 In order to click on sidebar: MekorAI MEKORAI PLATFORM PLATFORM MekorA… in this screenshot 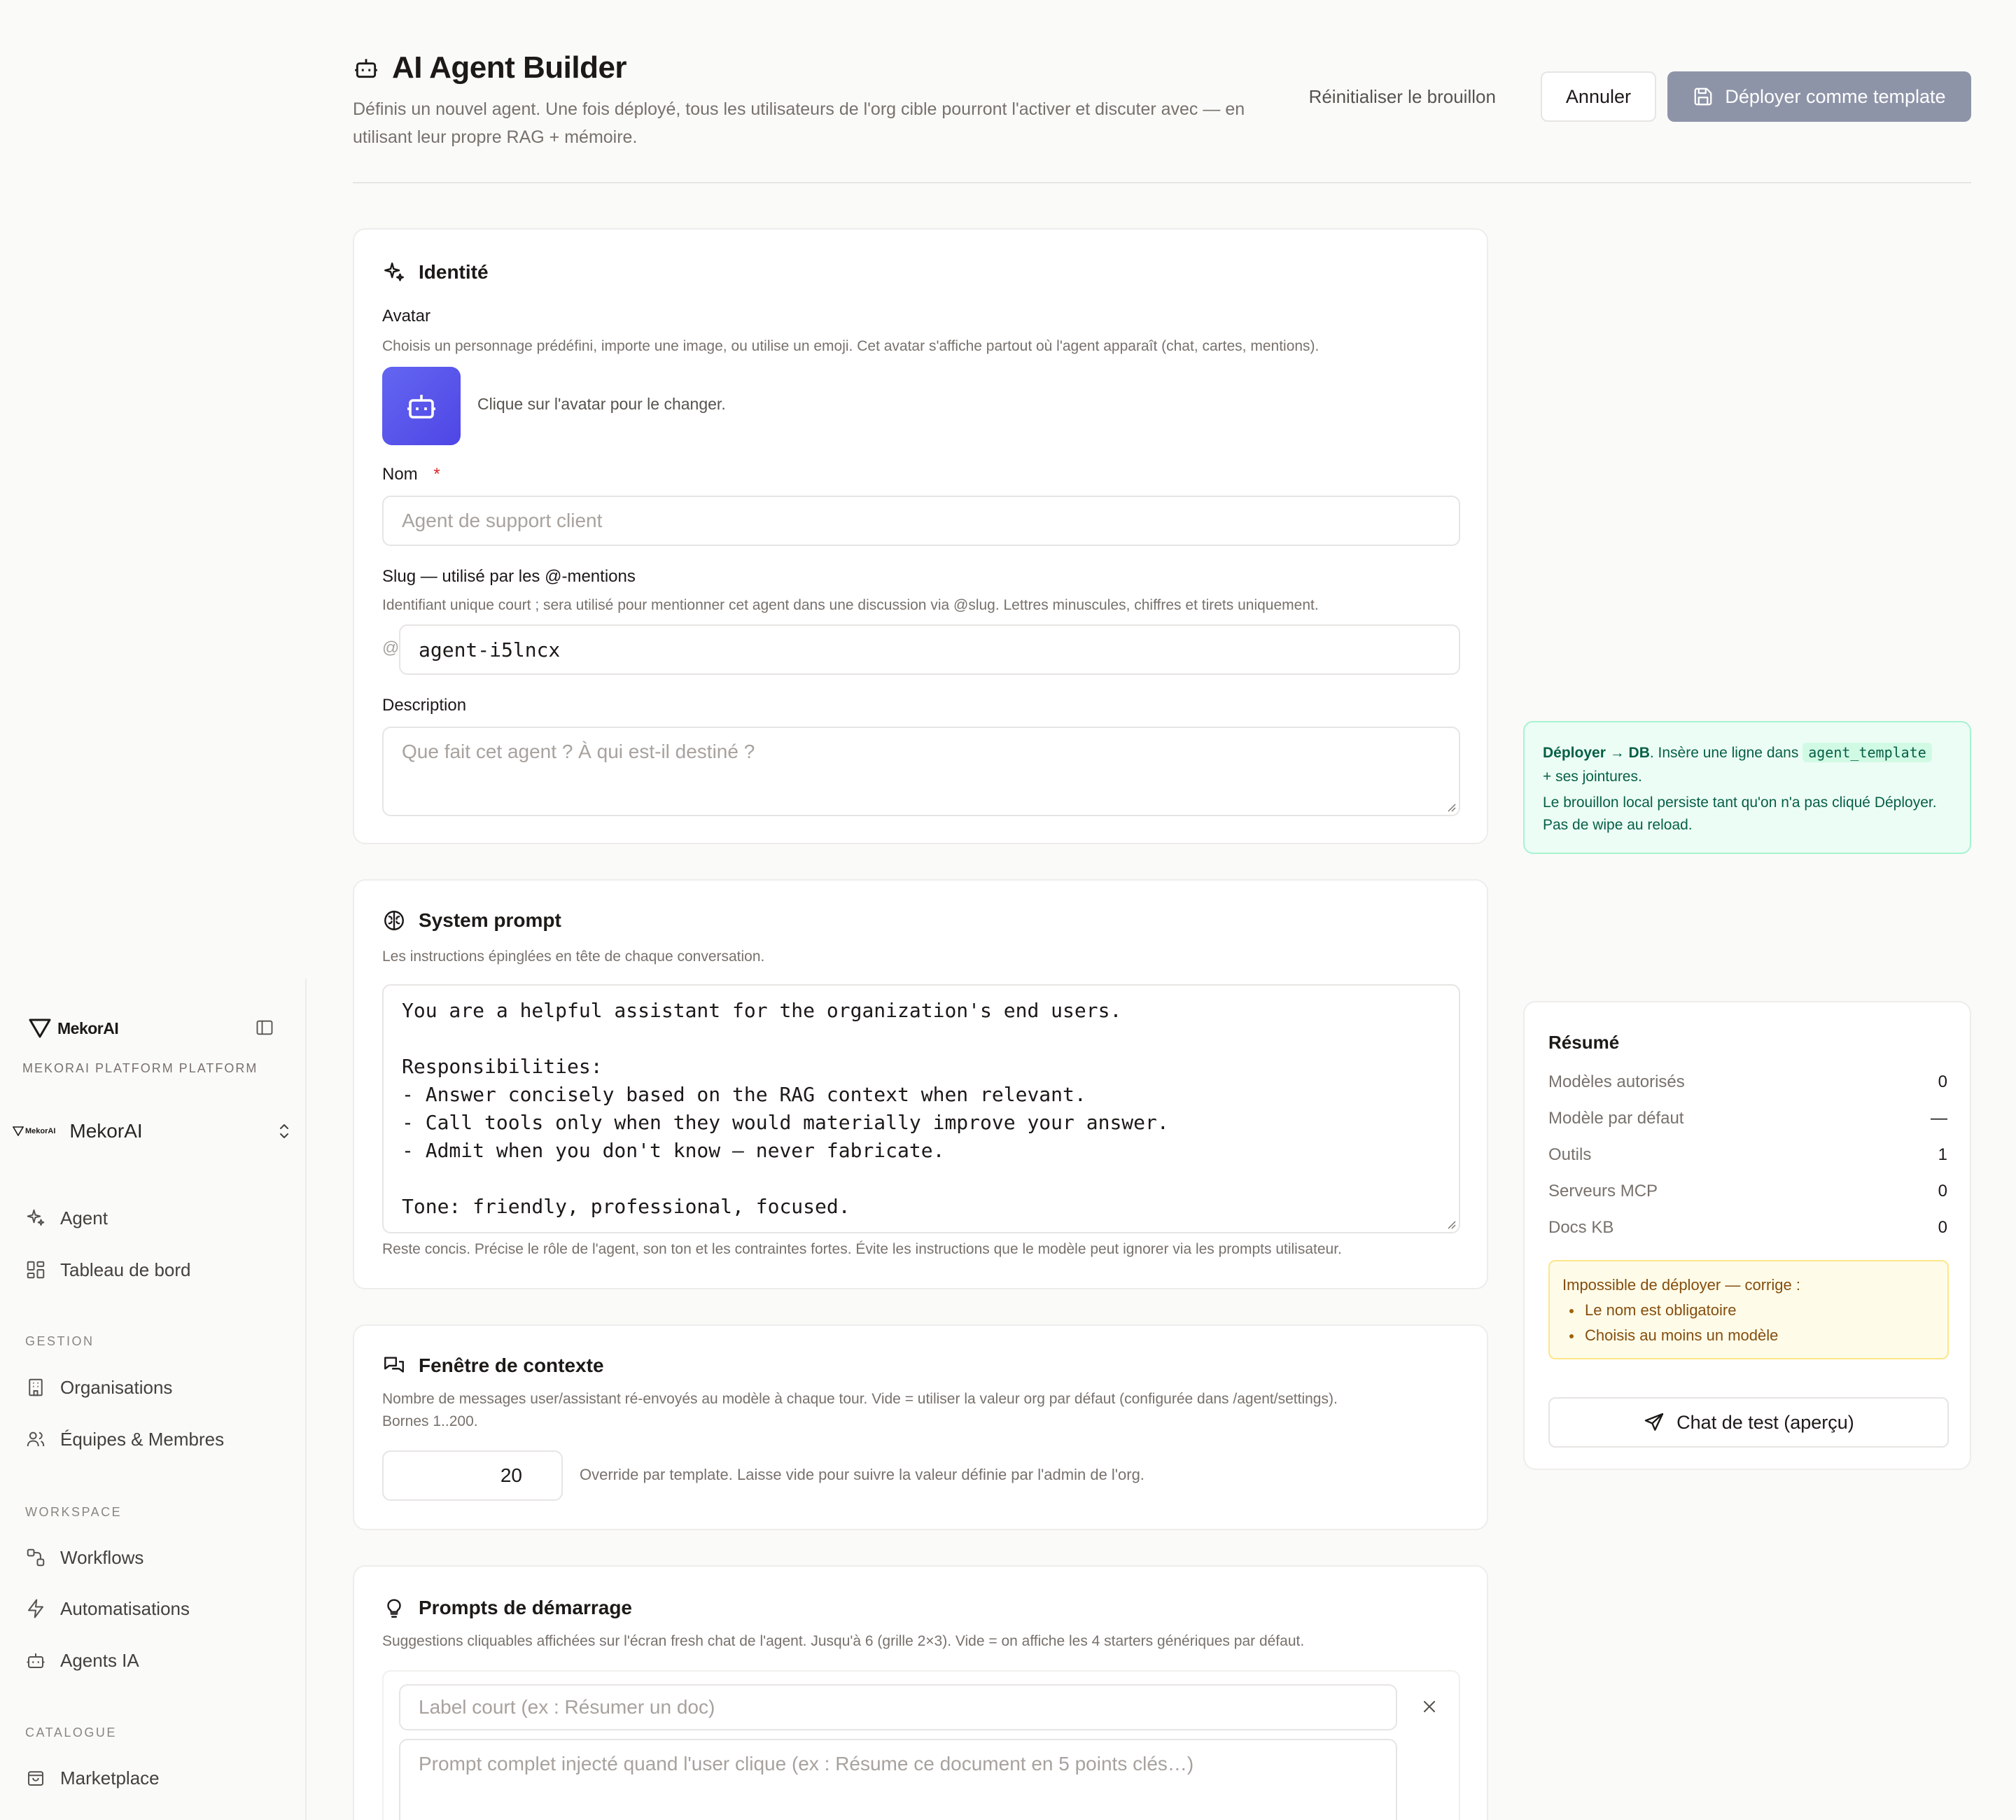, I will do `click(153, 1399)`.